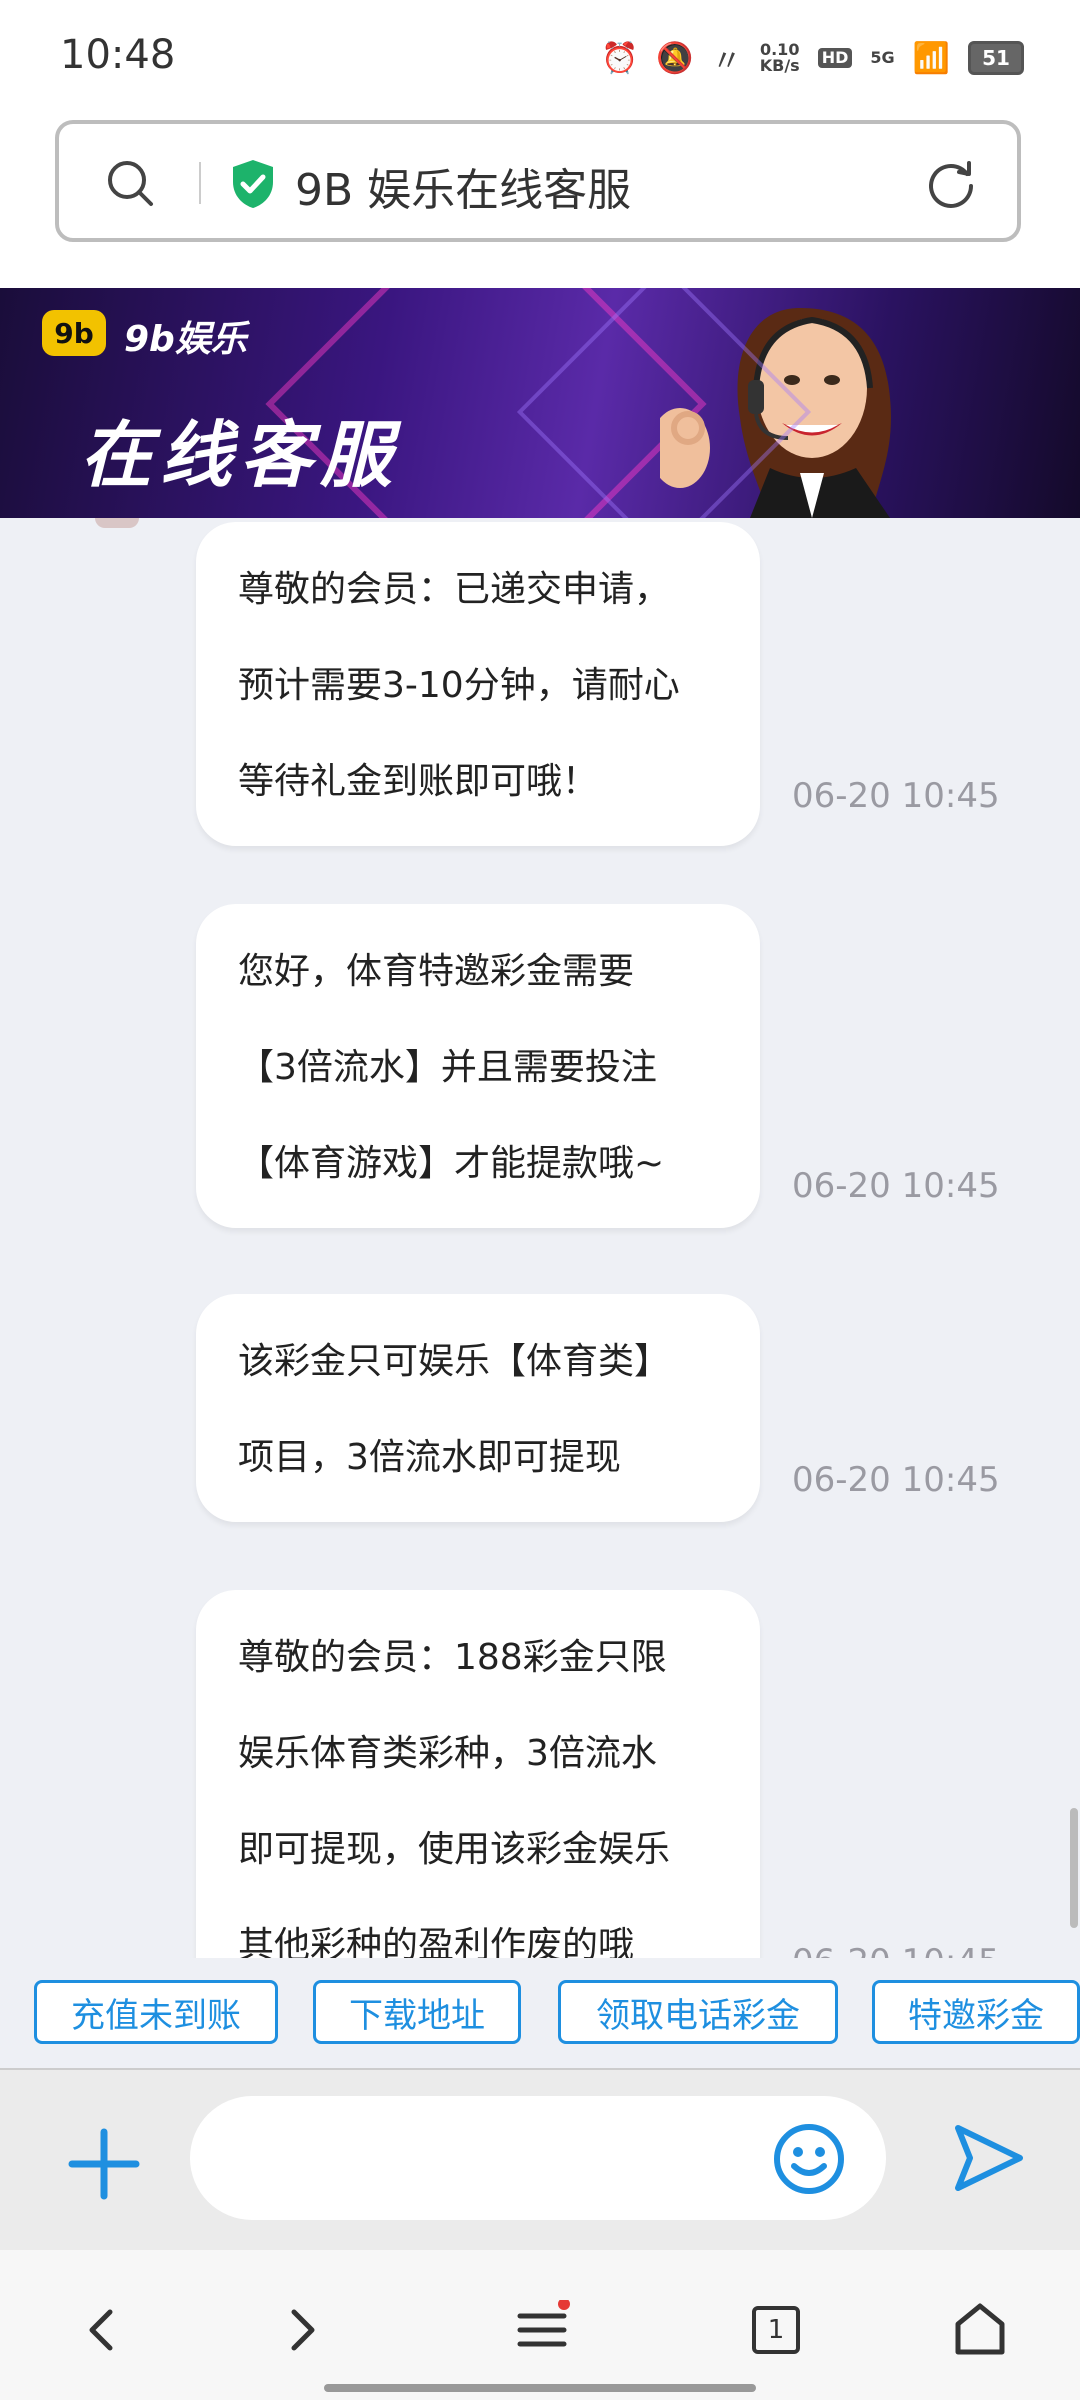 The image size is (1080, 2400). I want to click on agent-illustration, so click(775, 413).